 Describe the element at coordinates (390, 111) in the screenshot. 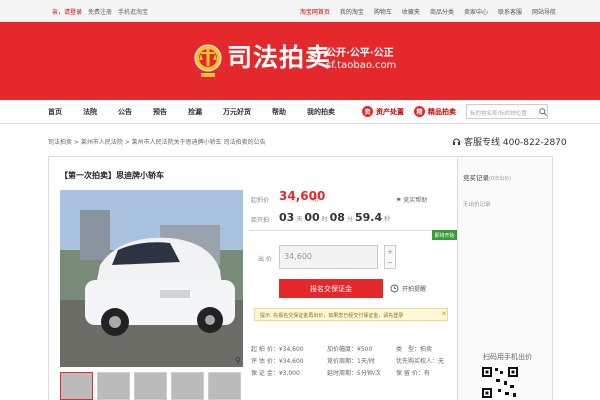

I see `asset-label: 资产处置` at that location.